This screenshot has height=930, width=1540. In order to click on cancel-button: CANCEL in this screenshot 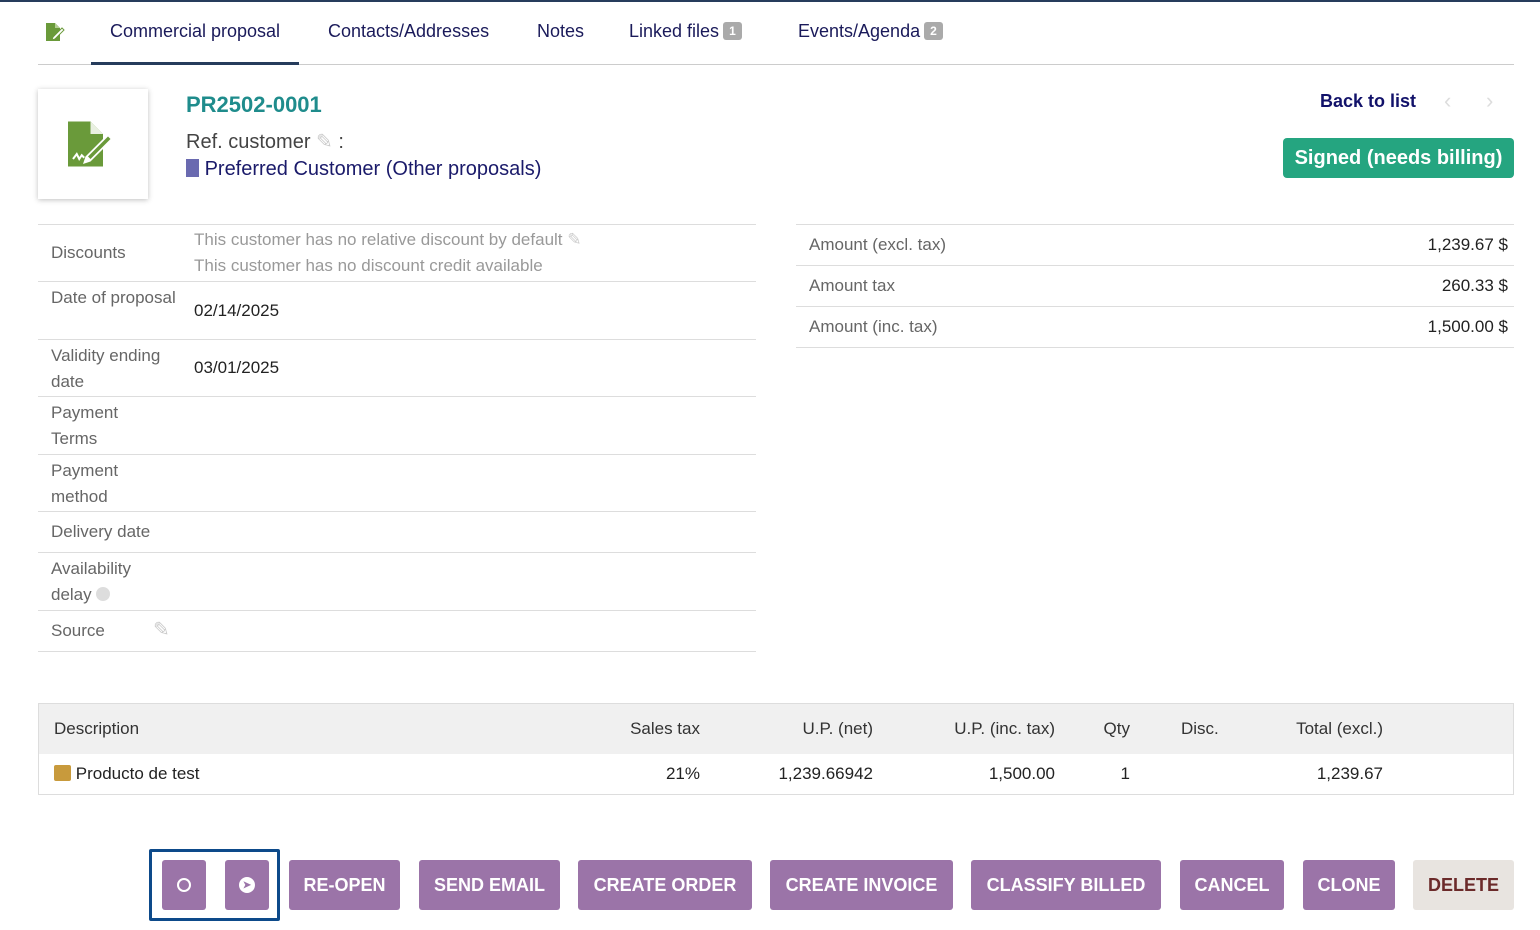, I will do `click(1232, 885)`.